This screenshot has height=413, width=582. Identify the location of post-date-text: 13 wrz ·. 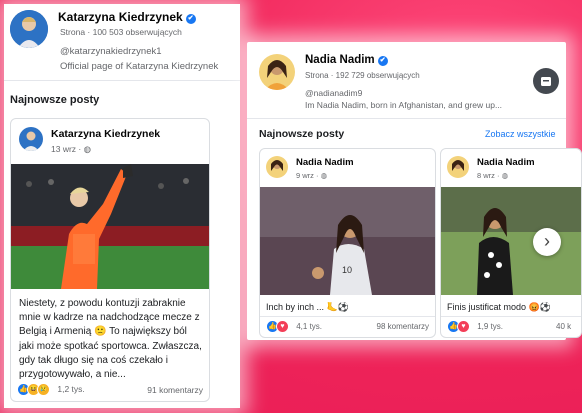
(67, 149).